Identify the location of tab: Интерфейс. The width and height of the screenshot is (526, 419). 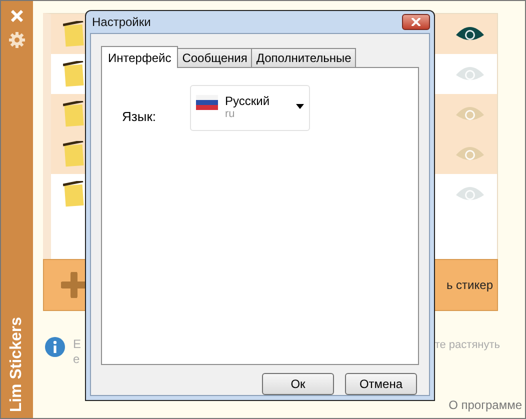
(139, 57).